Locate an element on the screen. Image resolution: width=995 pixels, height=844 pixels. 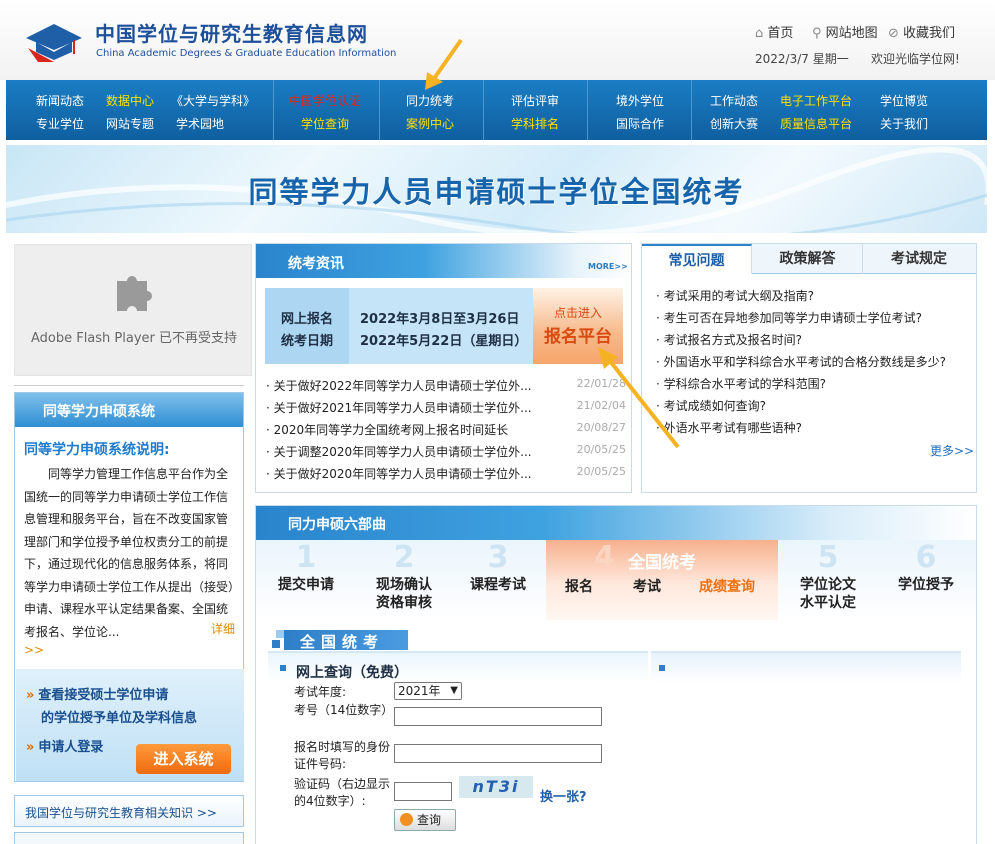
nav-group-6: 工作动态 电子工作平台 学位博览 创新大赛 质量信息平台 关于我们 is located at coordinates (839, 110).